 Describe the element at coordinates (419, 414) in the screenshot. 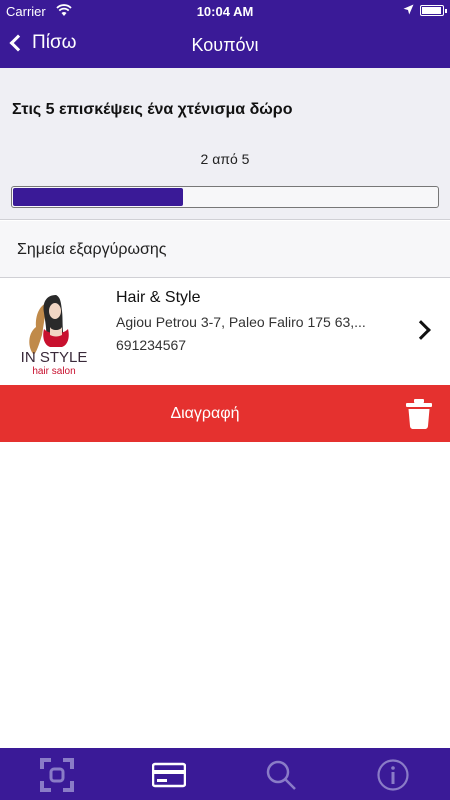

I see `trash-icon` at that location.